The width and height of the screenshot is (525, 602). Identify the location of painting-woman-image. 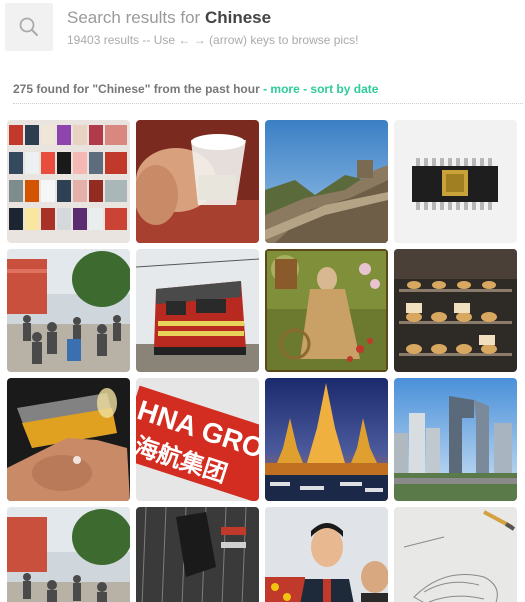
(326, 310).